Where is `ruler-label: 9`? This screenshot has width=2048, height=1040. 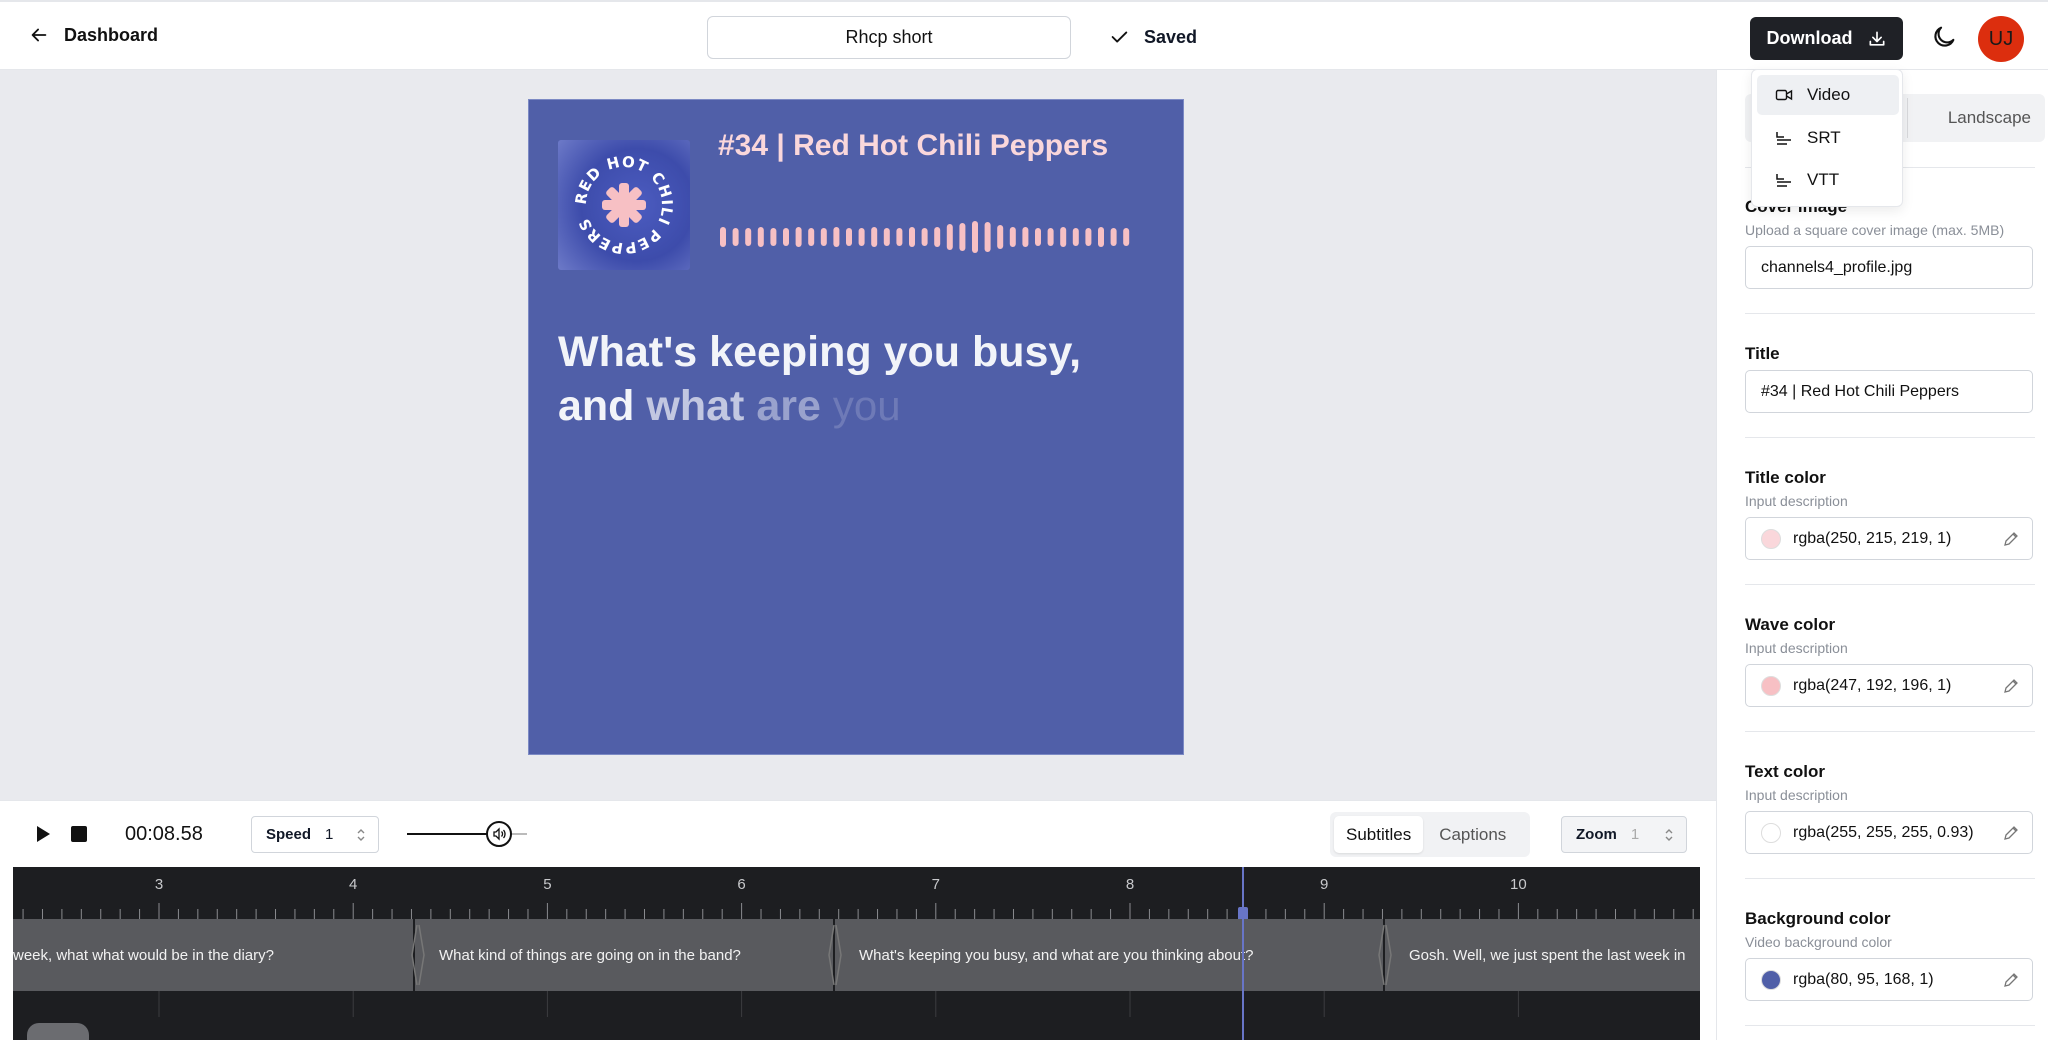 ruler-label: 9 is located at coordinates (1324, 884).